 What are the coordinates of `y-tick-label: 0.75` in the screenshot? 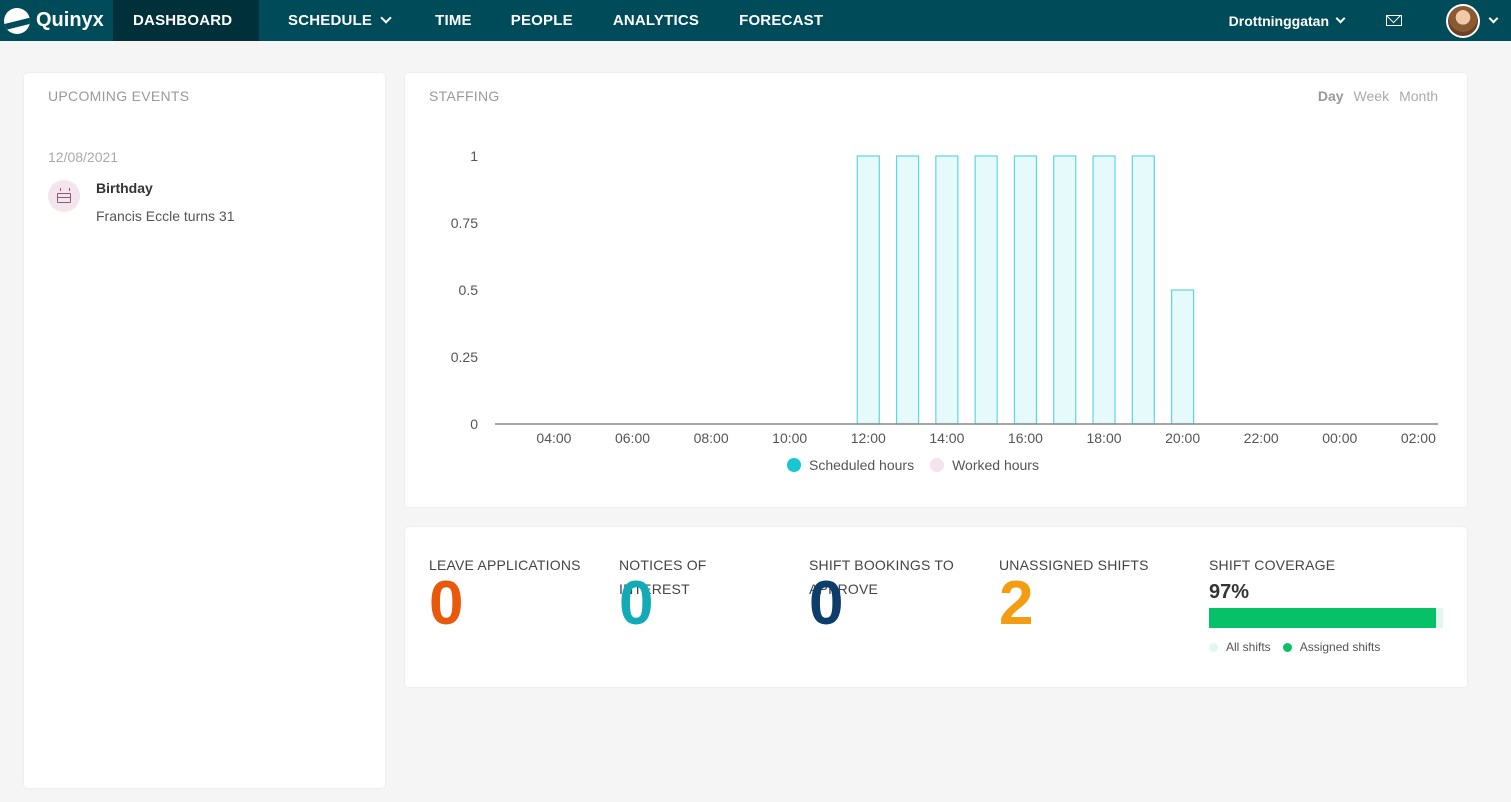 It's located at (464, 223).